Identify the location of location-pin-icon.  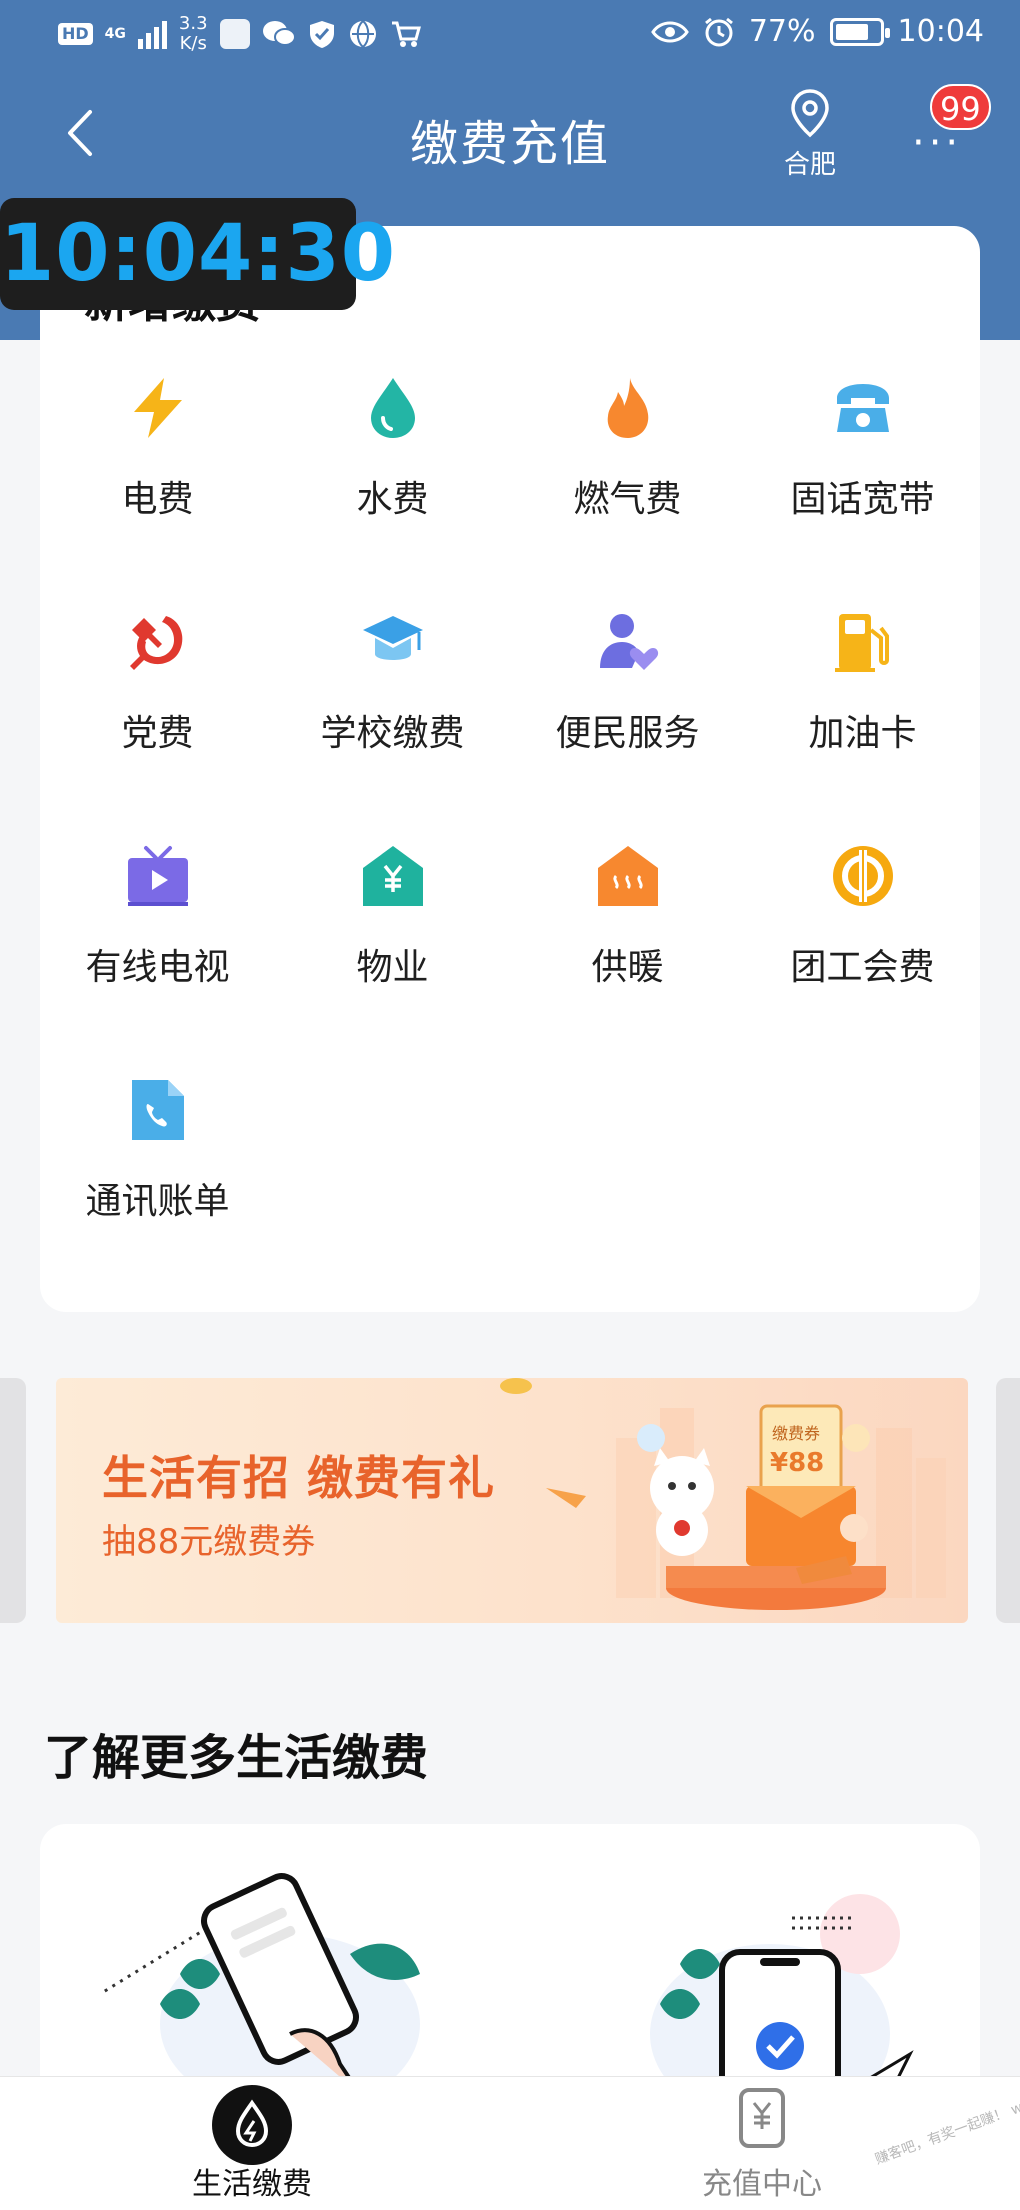
(810, 113).